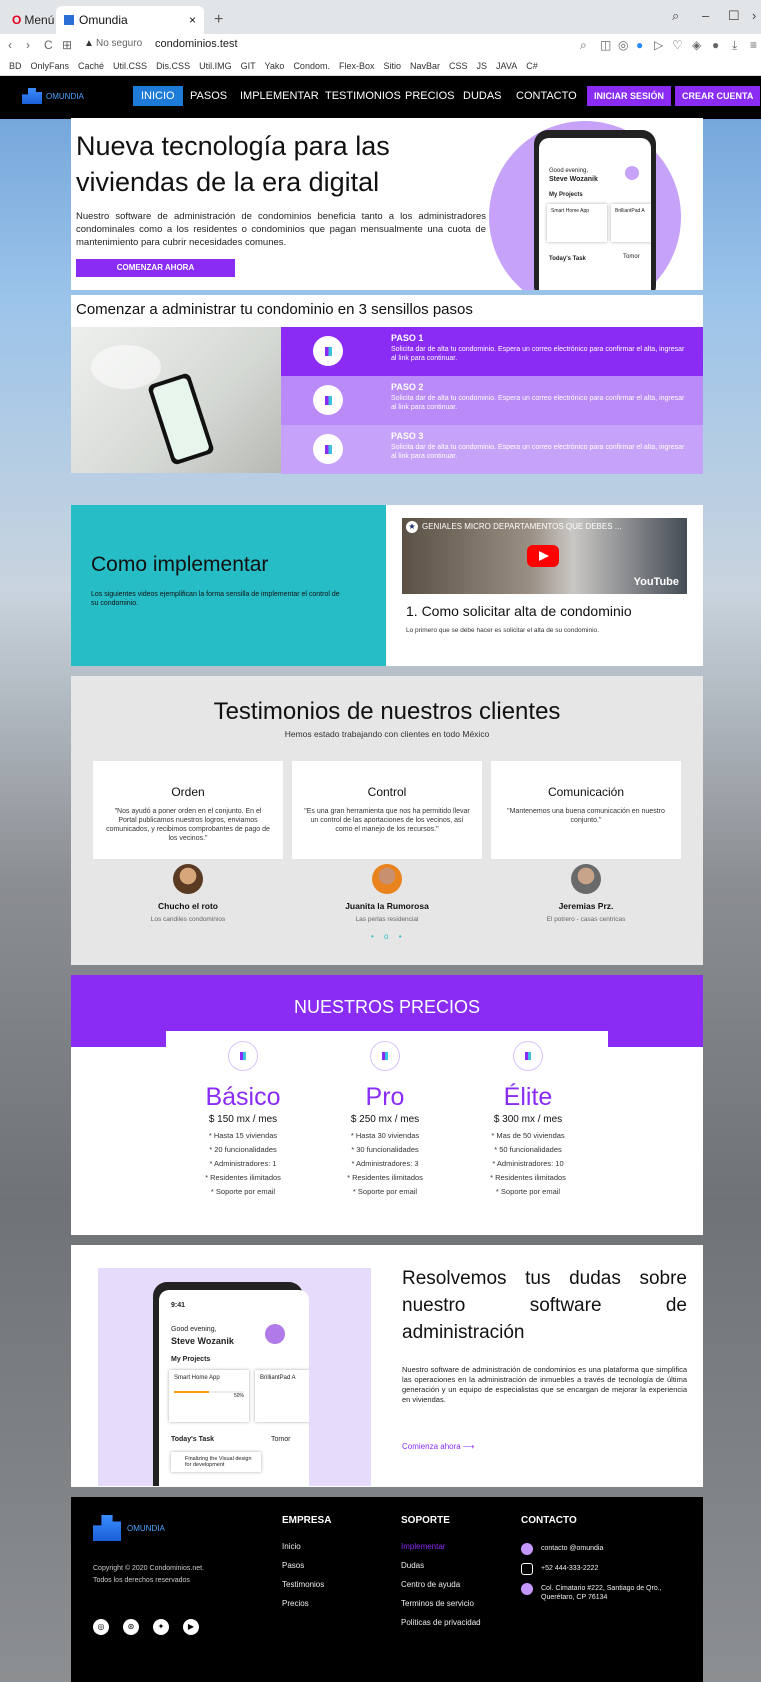  Describe the element at coordinates (279, 96) in the screenshot. I see `nav-implementar: IMPLEMENTAR` at that location.